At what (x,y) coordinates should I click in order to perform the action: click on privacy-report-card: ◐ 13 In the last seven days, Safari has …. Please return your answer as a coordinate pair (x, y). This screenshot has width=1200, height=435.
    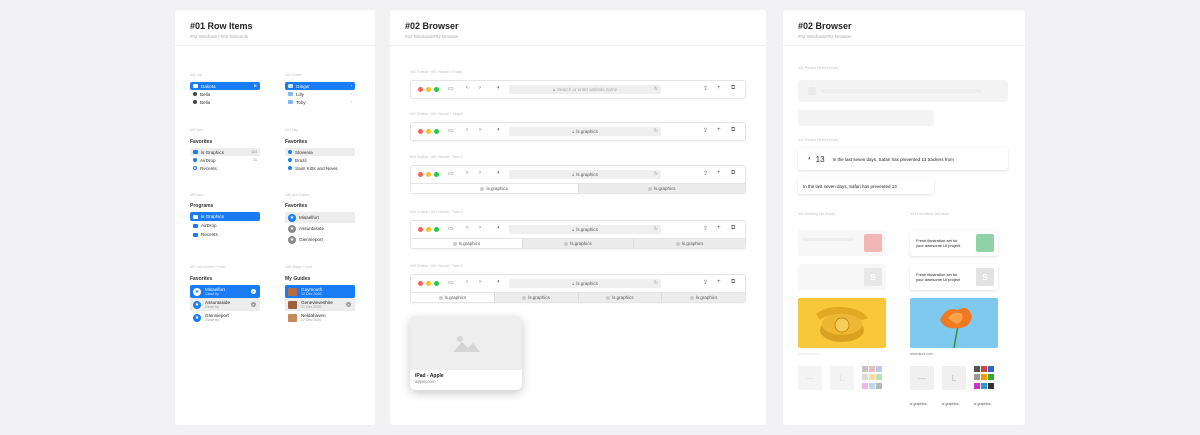
    Looking at the image, I should click on (903, 159).